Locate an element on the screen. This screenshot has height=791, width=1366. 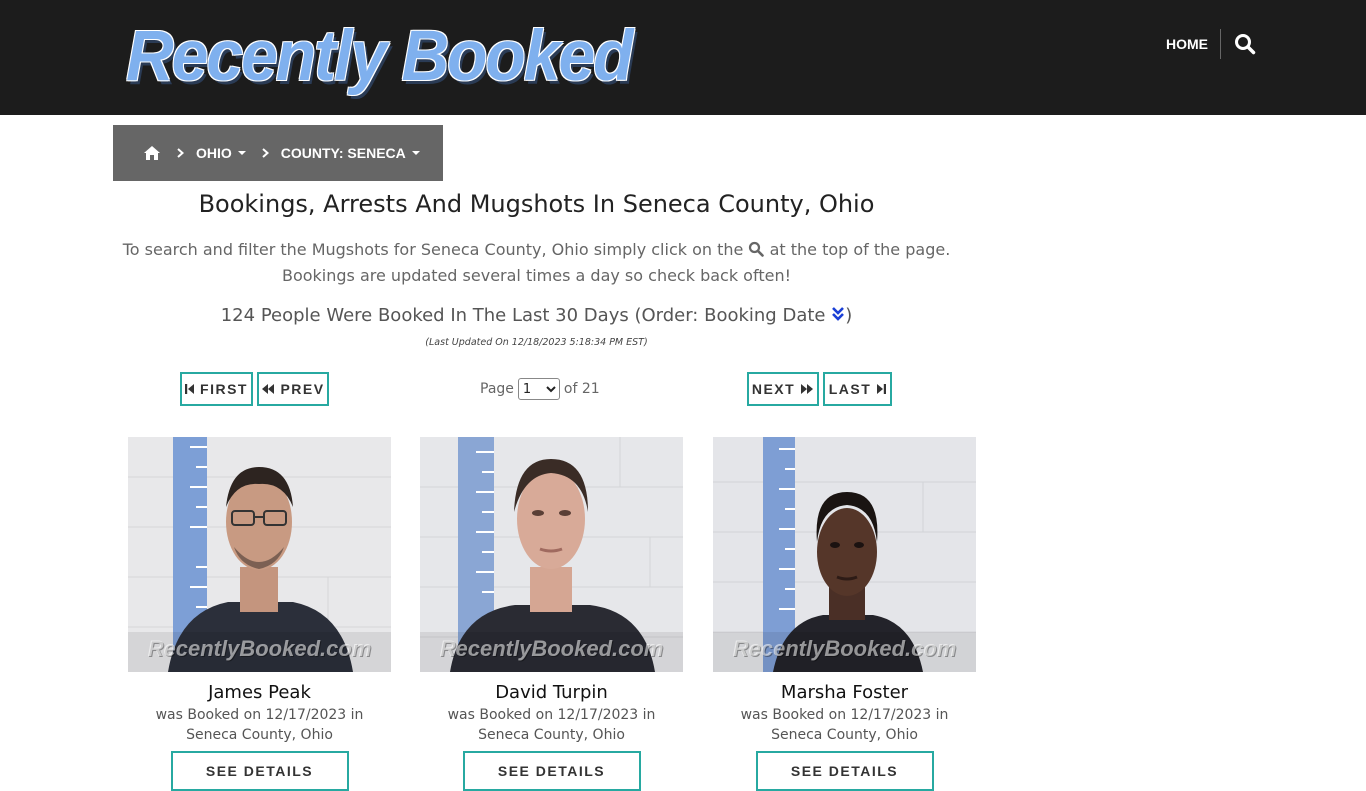
first-page-button: FIRST is located at coordinates (216, 389).